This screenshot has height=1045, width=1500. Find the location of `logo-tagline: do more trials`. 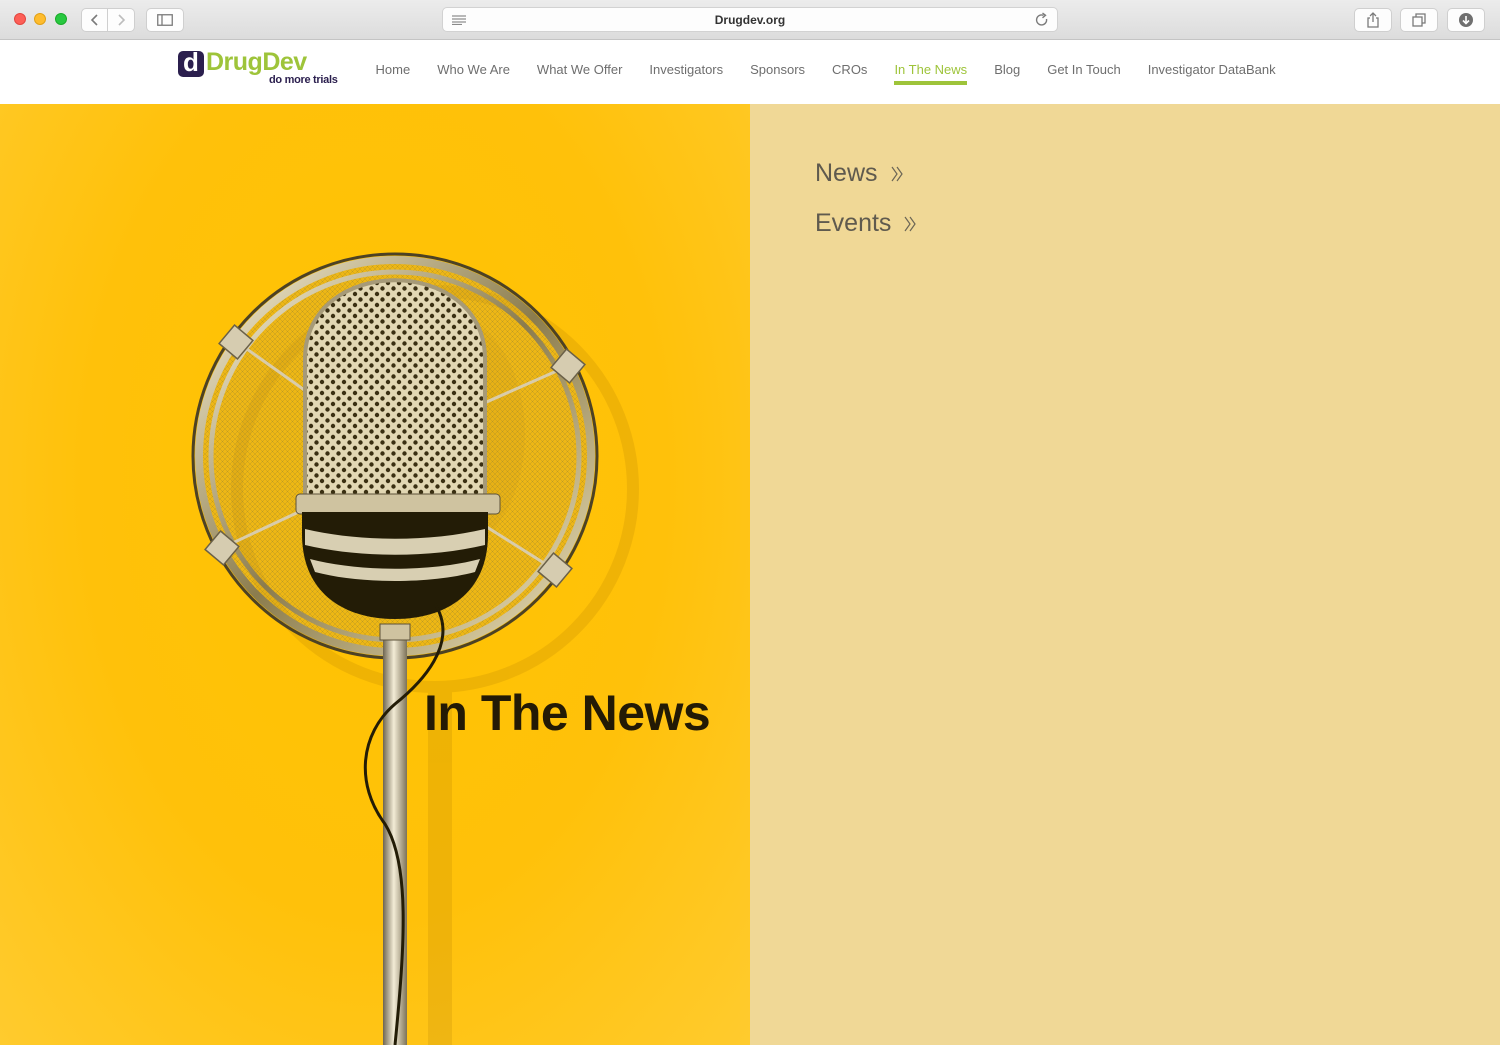

logo-tagline: do more trials is located at coordinates (303, 80).